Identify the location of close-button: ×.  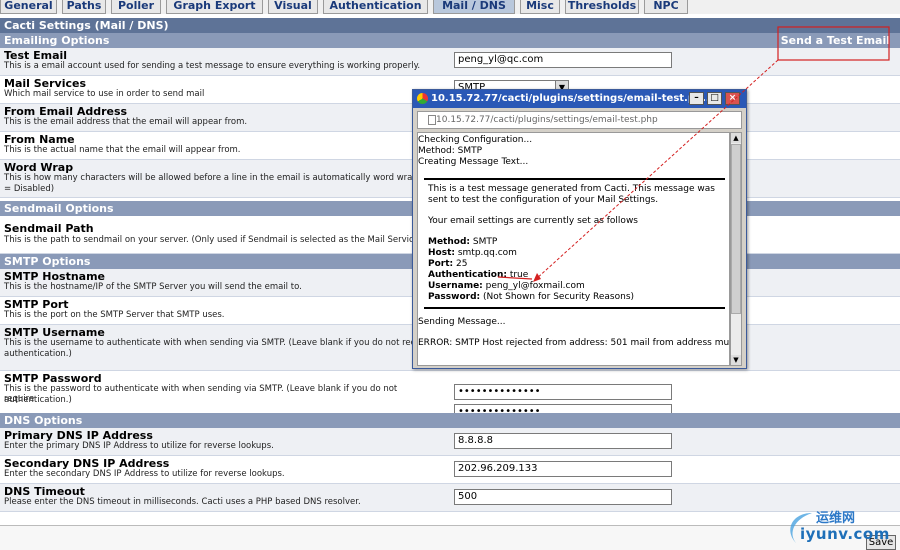
(732, 98).